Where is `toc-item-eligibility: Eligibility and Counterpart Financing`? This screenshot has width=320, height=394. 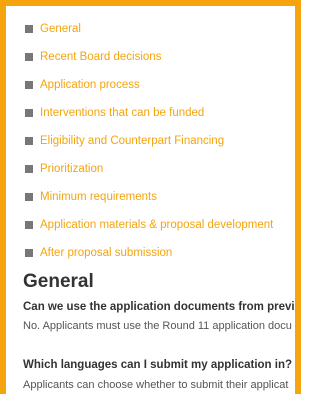
toc-item-eligibility: Eligibility and Counterpart Financing is located at coordinates (160, 141).